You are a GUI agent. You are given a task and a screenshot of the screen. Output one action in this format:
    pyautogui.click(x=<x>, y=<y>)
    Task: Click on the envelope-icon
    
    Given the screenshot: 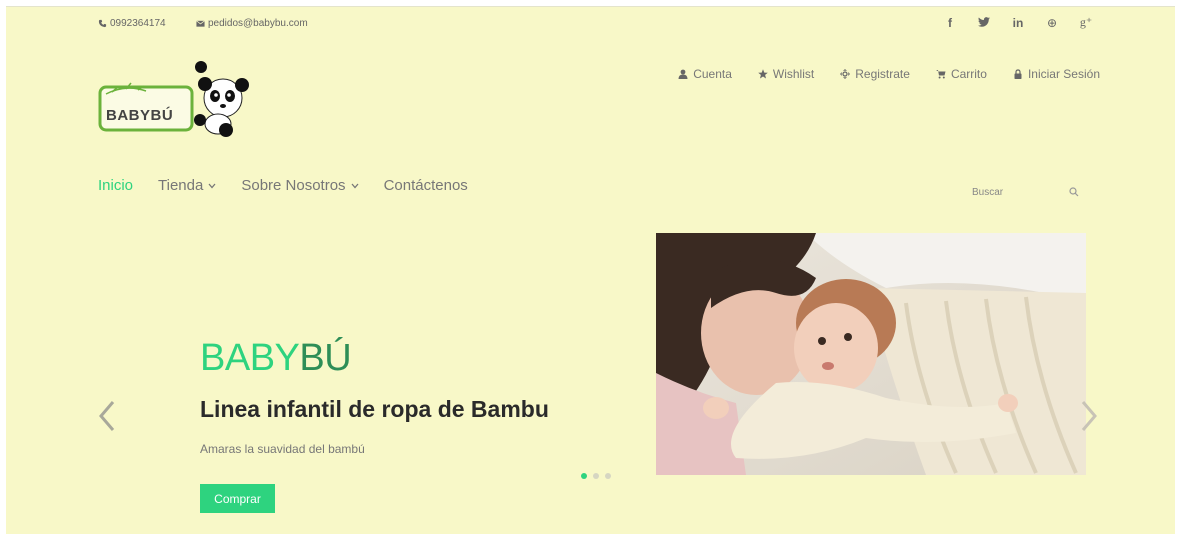 What is the action you would take?
    pyautogui.click(x=200, y=23)
    